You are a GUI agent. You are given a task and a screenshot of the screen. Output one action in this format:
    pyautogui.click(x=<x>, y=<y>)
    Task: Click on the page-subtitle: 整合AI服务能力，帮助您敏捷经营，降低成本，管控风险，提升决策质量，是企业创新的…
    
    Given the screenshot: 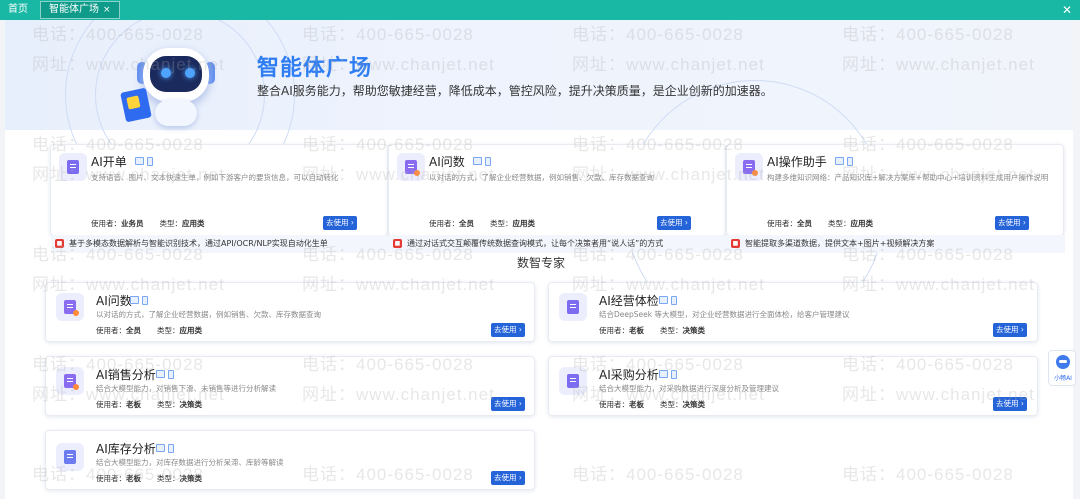 What is the action you would take?
    pyautogui.click(x=515, y=91)
    